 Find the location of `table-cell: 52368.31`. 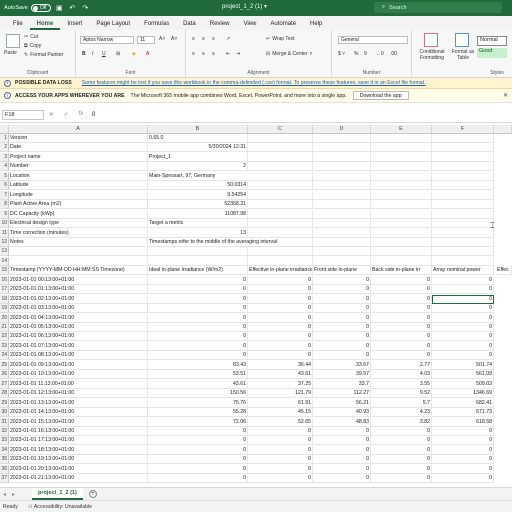

table-cell: 52368.31 is located at coordinates (198, 205).